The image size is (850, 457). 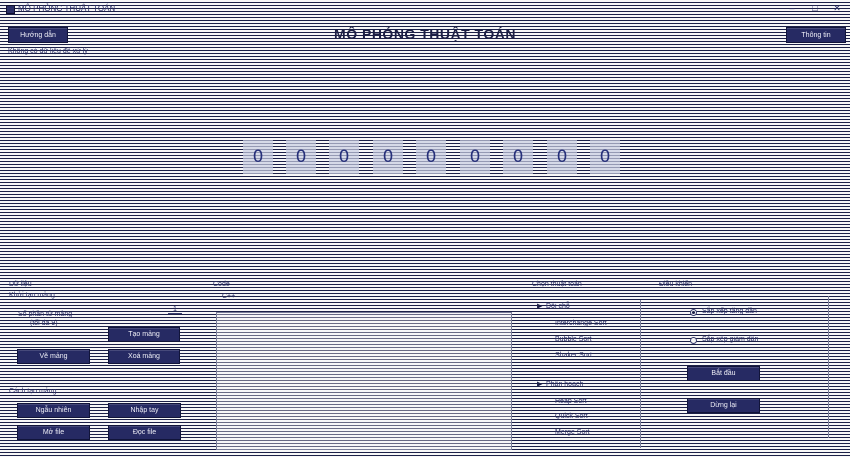 What do you see at coordinates (175, 310) in the screenshot?
I see `array-size-input: 1` at bounding box center [175, 310].